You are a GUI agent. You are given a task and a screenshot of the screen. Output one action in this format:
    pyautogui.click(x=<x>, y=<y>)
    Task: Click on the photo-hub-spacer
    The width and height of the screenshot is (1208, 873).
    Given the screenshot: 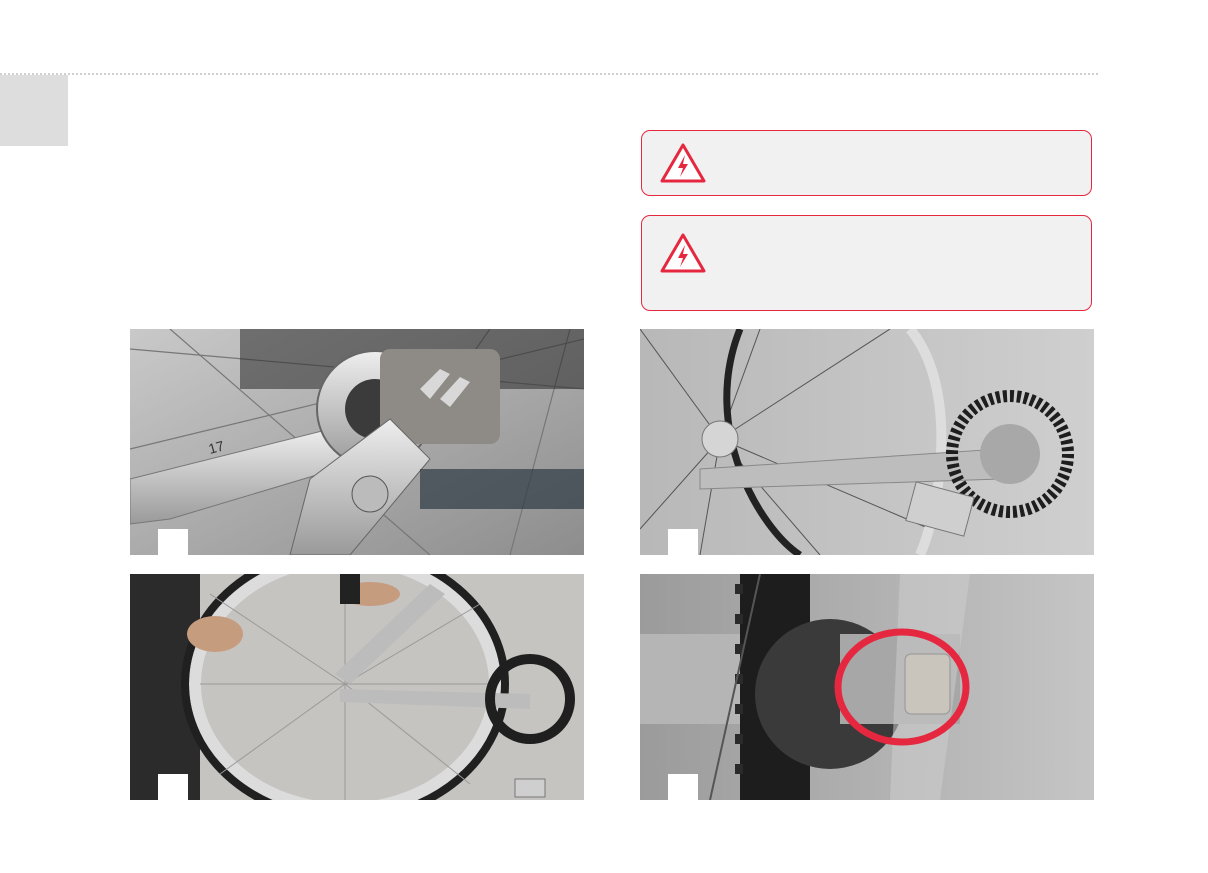 What is the action you would take?
    pyautogui.click(x=867, y=687)
    